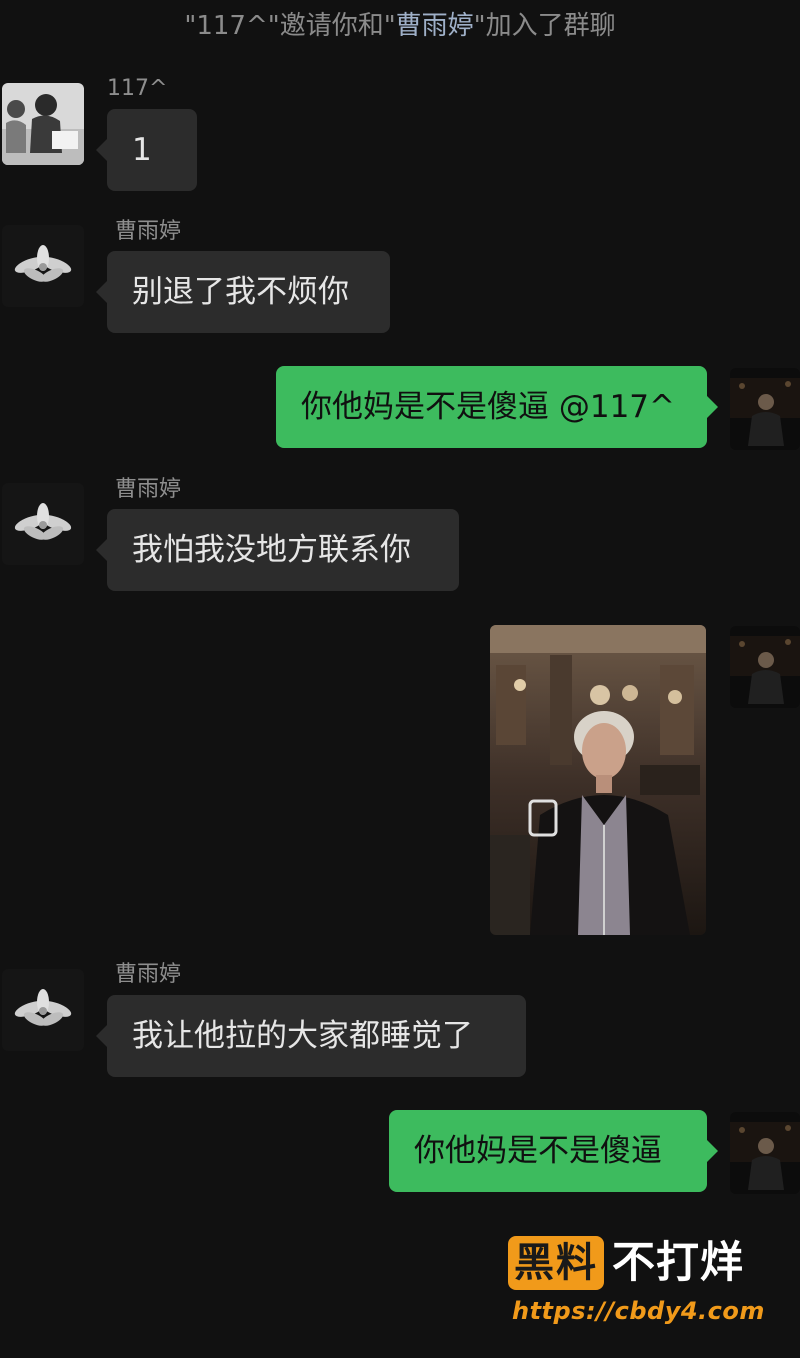 The height and width of the screenshot is (1358, 800). I want to click on message-bubble: 别退了我不烦你, so click(243, 292).